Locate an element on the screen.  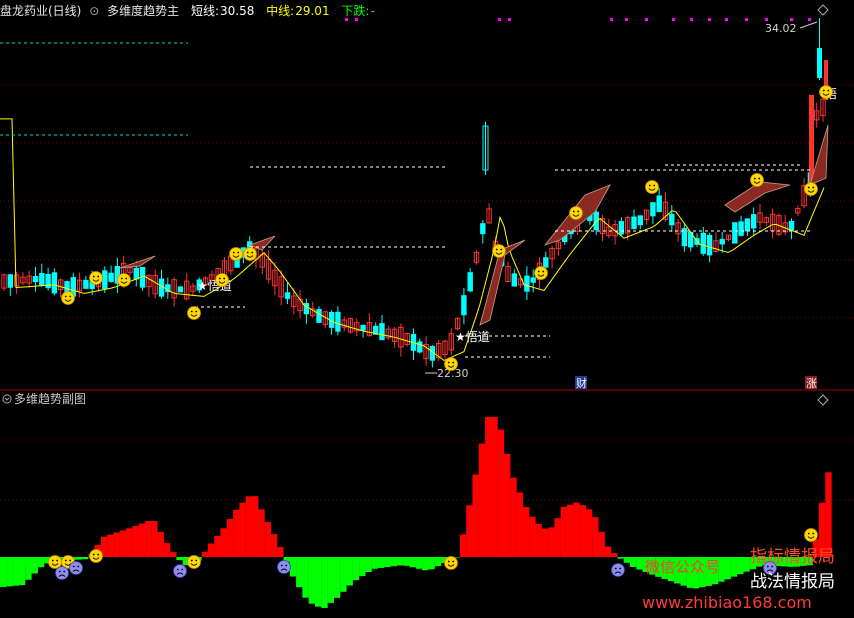
stock-name: 盘龙药业(日线) is located at coordinates (40, 11).